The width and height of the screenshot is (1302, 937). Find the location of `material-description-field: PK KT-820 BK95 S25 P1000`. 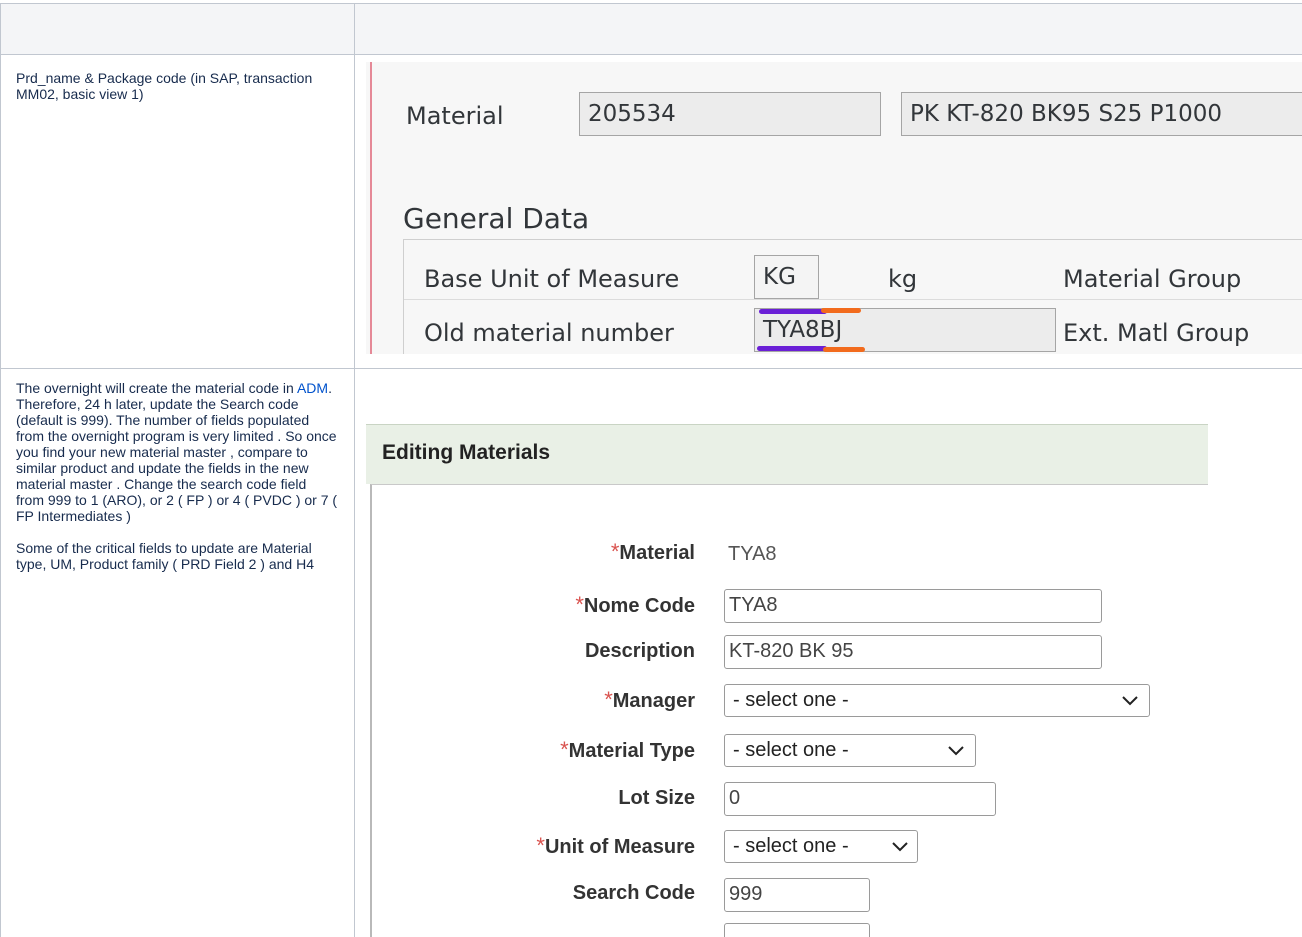

material-description-field: PK KT-820 BK95 S25 P1000 is located at coordinates (1101, 114).